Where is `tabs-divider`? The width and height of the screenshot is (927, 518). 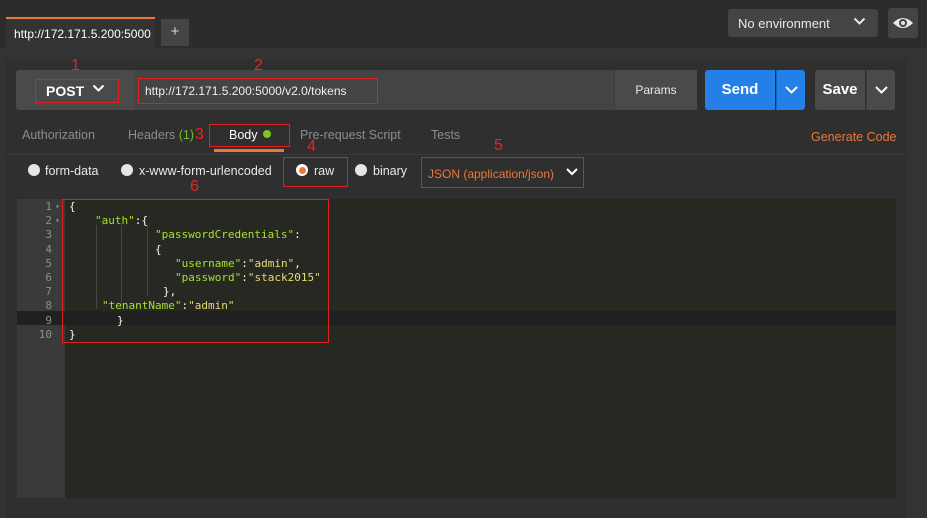 tabs-divider is located at coordinates (456, 154).